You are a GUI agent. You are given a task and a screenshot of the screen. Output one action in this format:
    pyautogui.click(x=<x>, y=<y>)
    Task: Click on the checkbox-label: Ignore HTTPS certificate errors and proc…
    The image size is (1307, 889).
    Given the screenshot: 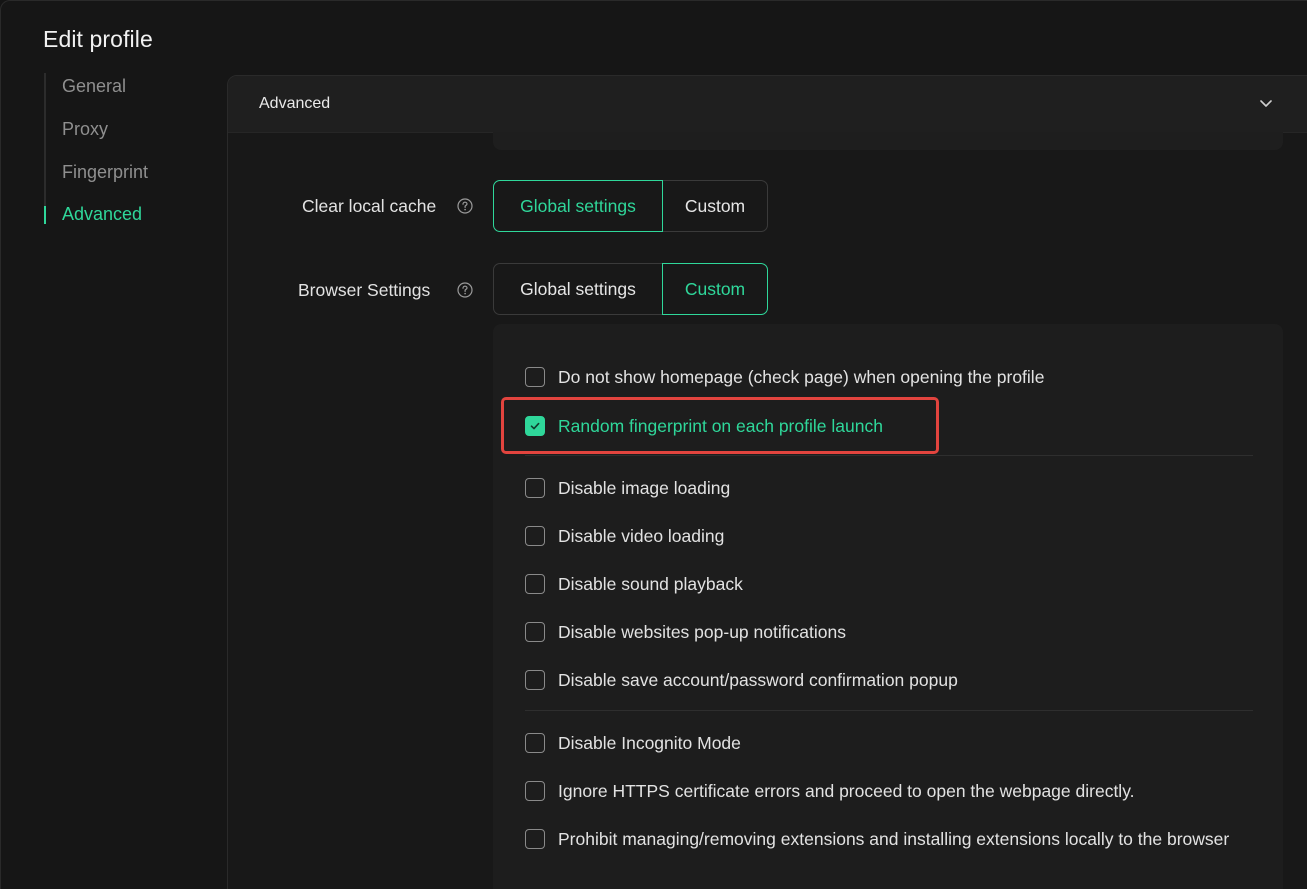 What is the action you would take?
    pyautogui.click(x=846, y=791)
    